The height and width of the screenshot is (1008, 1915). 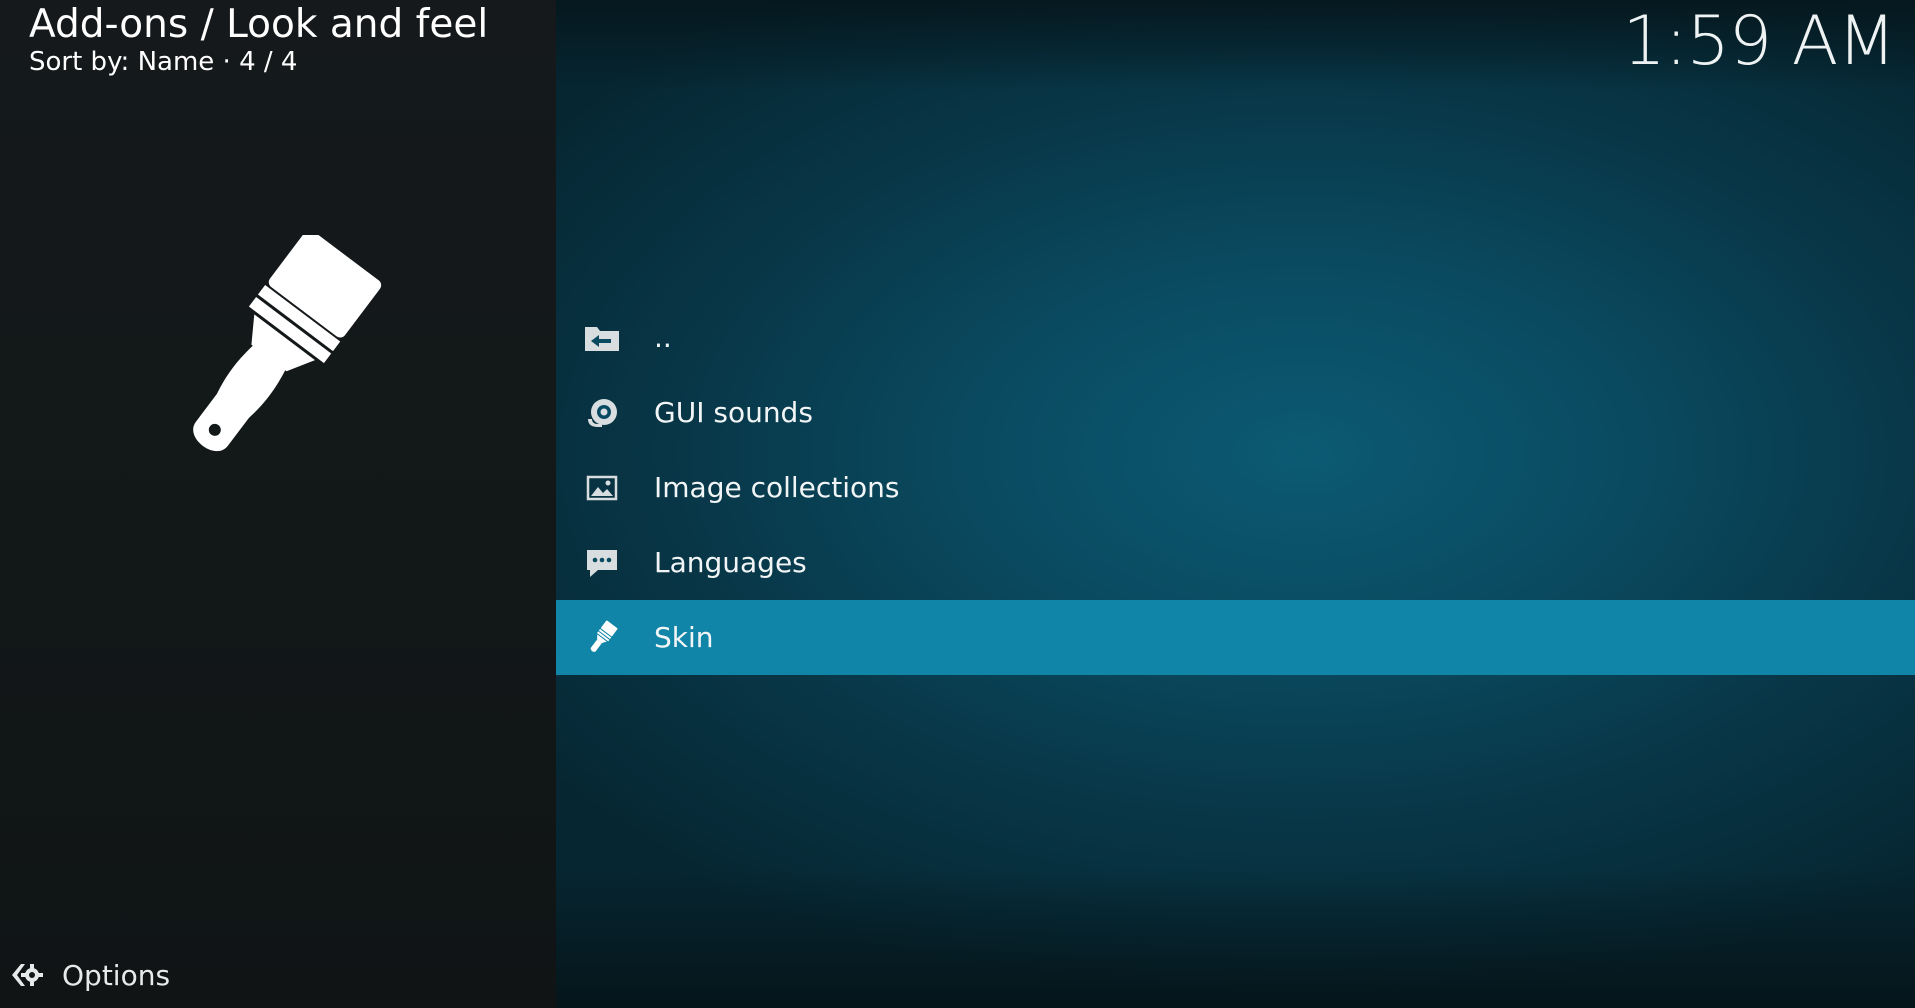 I want to click on image-icon, so click(x=602, y=488).